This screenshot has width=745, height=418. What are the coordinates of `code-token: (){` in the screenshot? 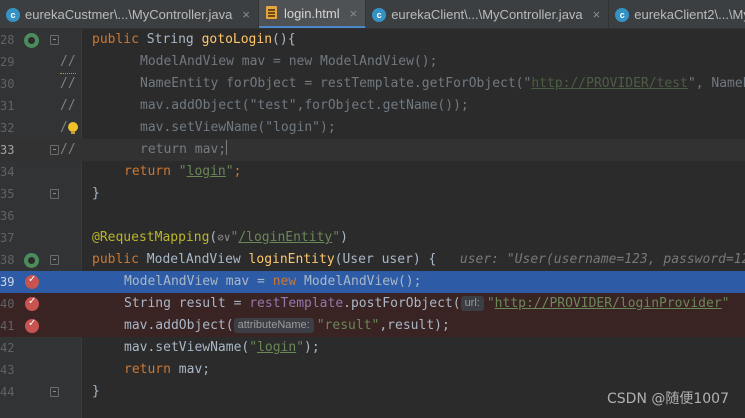 It's located at (284, 39).